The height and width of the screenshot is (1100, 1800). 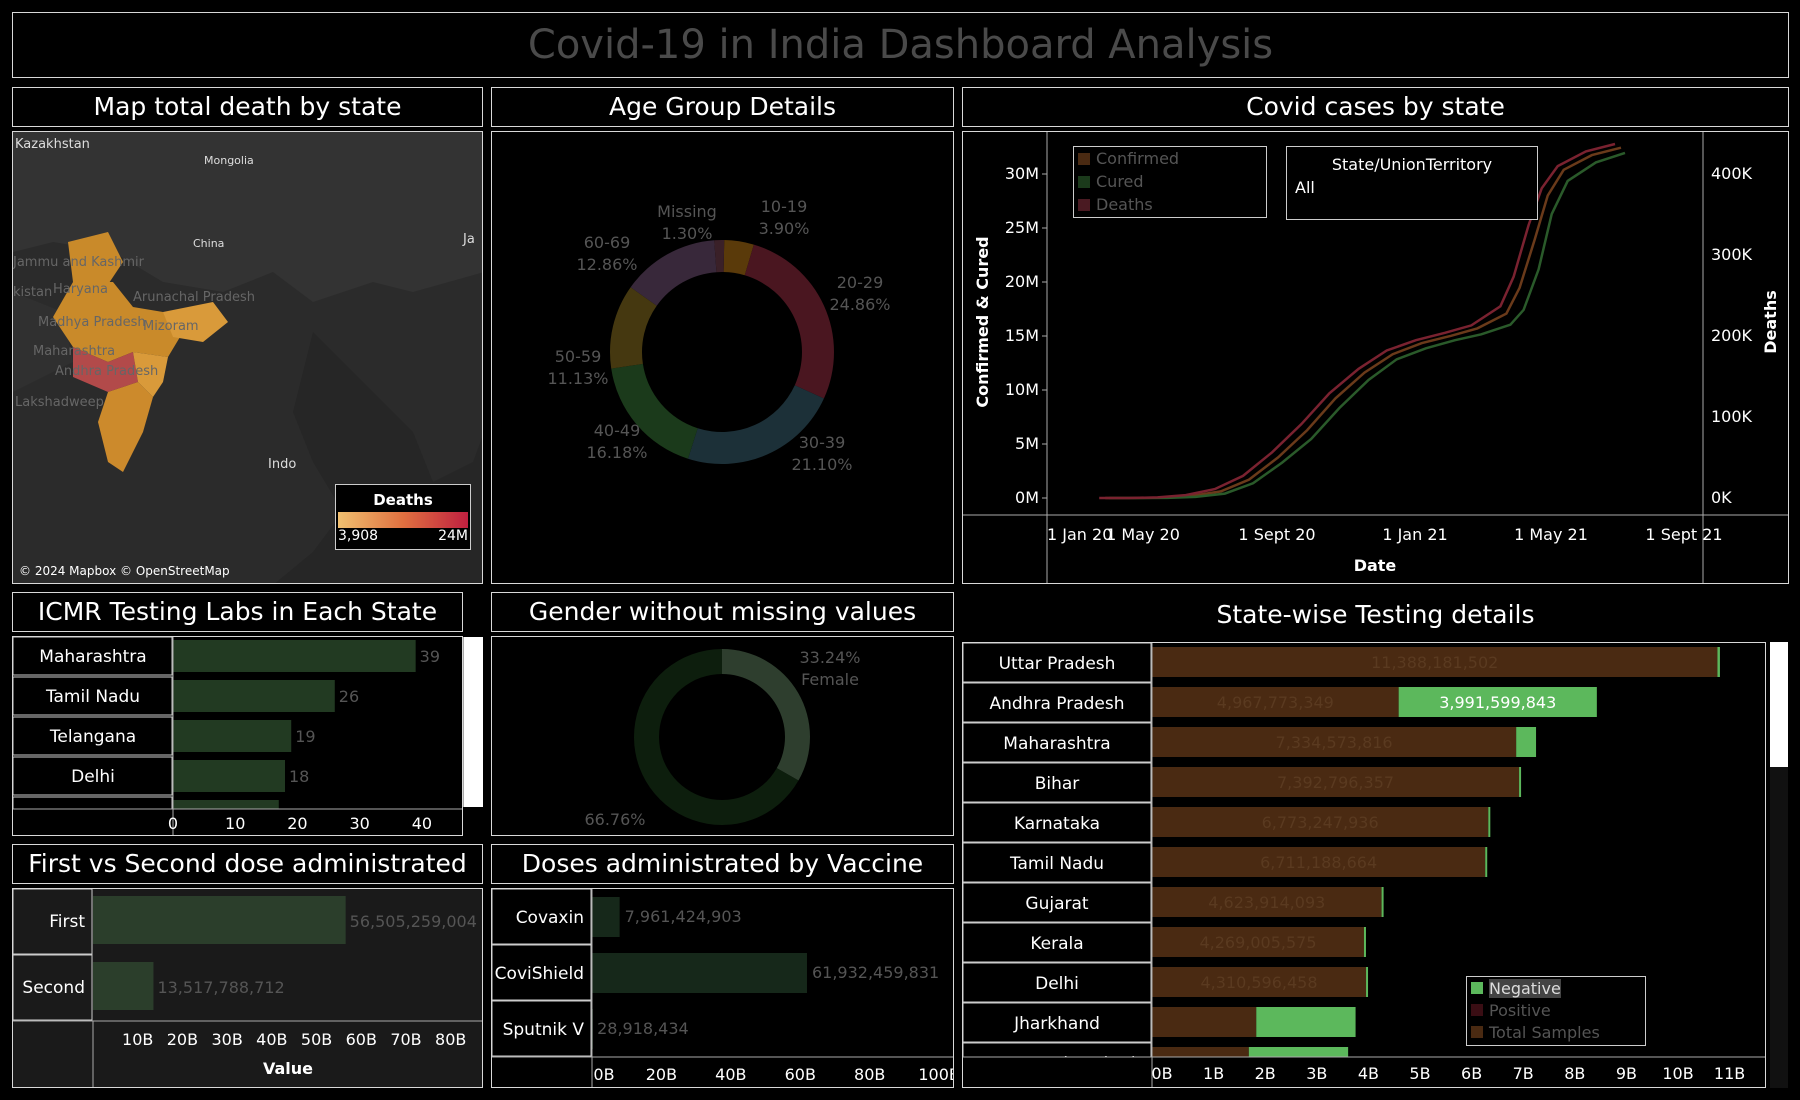 I want to click on state-filter-title: State/UnionTerritory, so click(x=1412, y=164).